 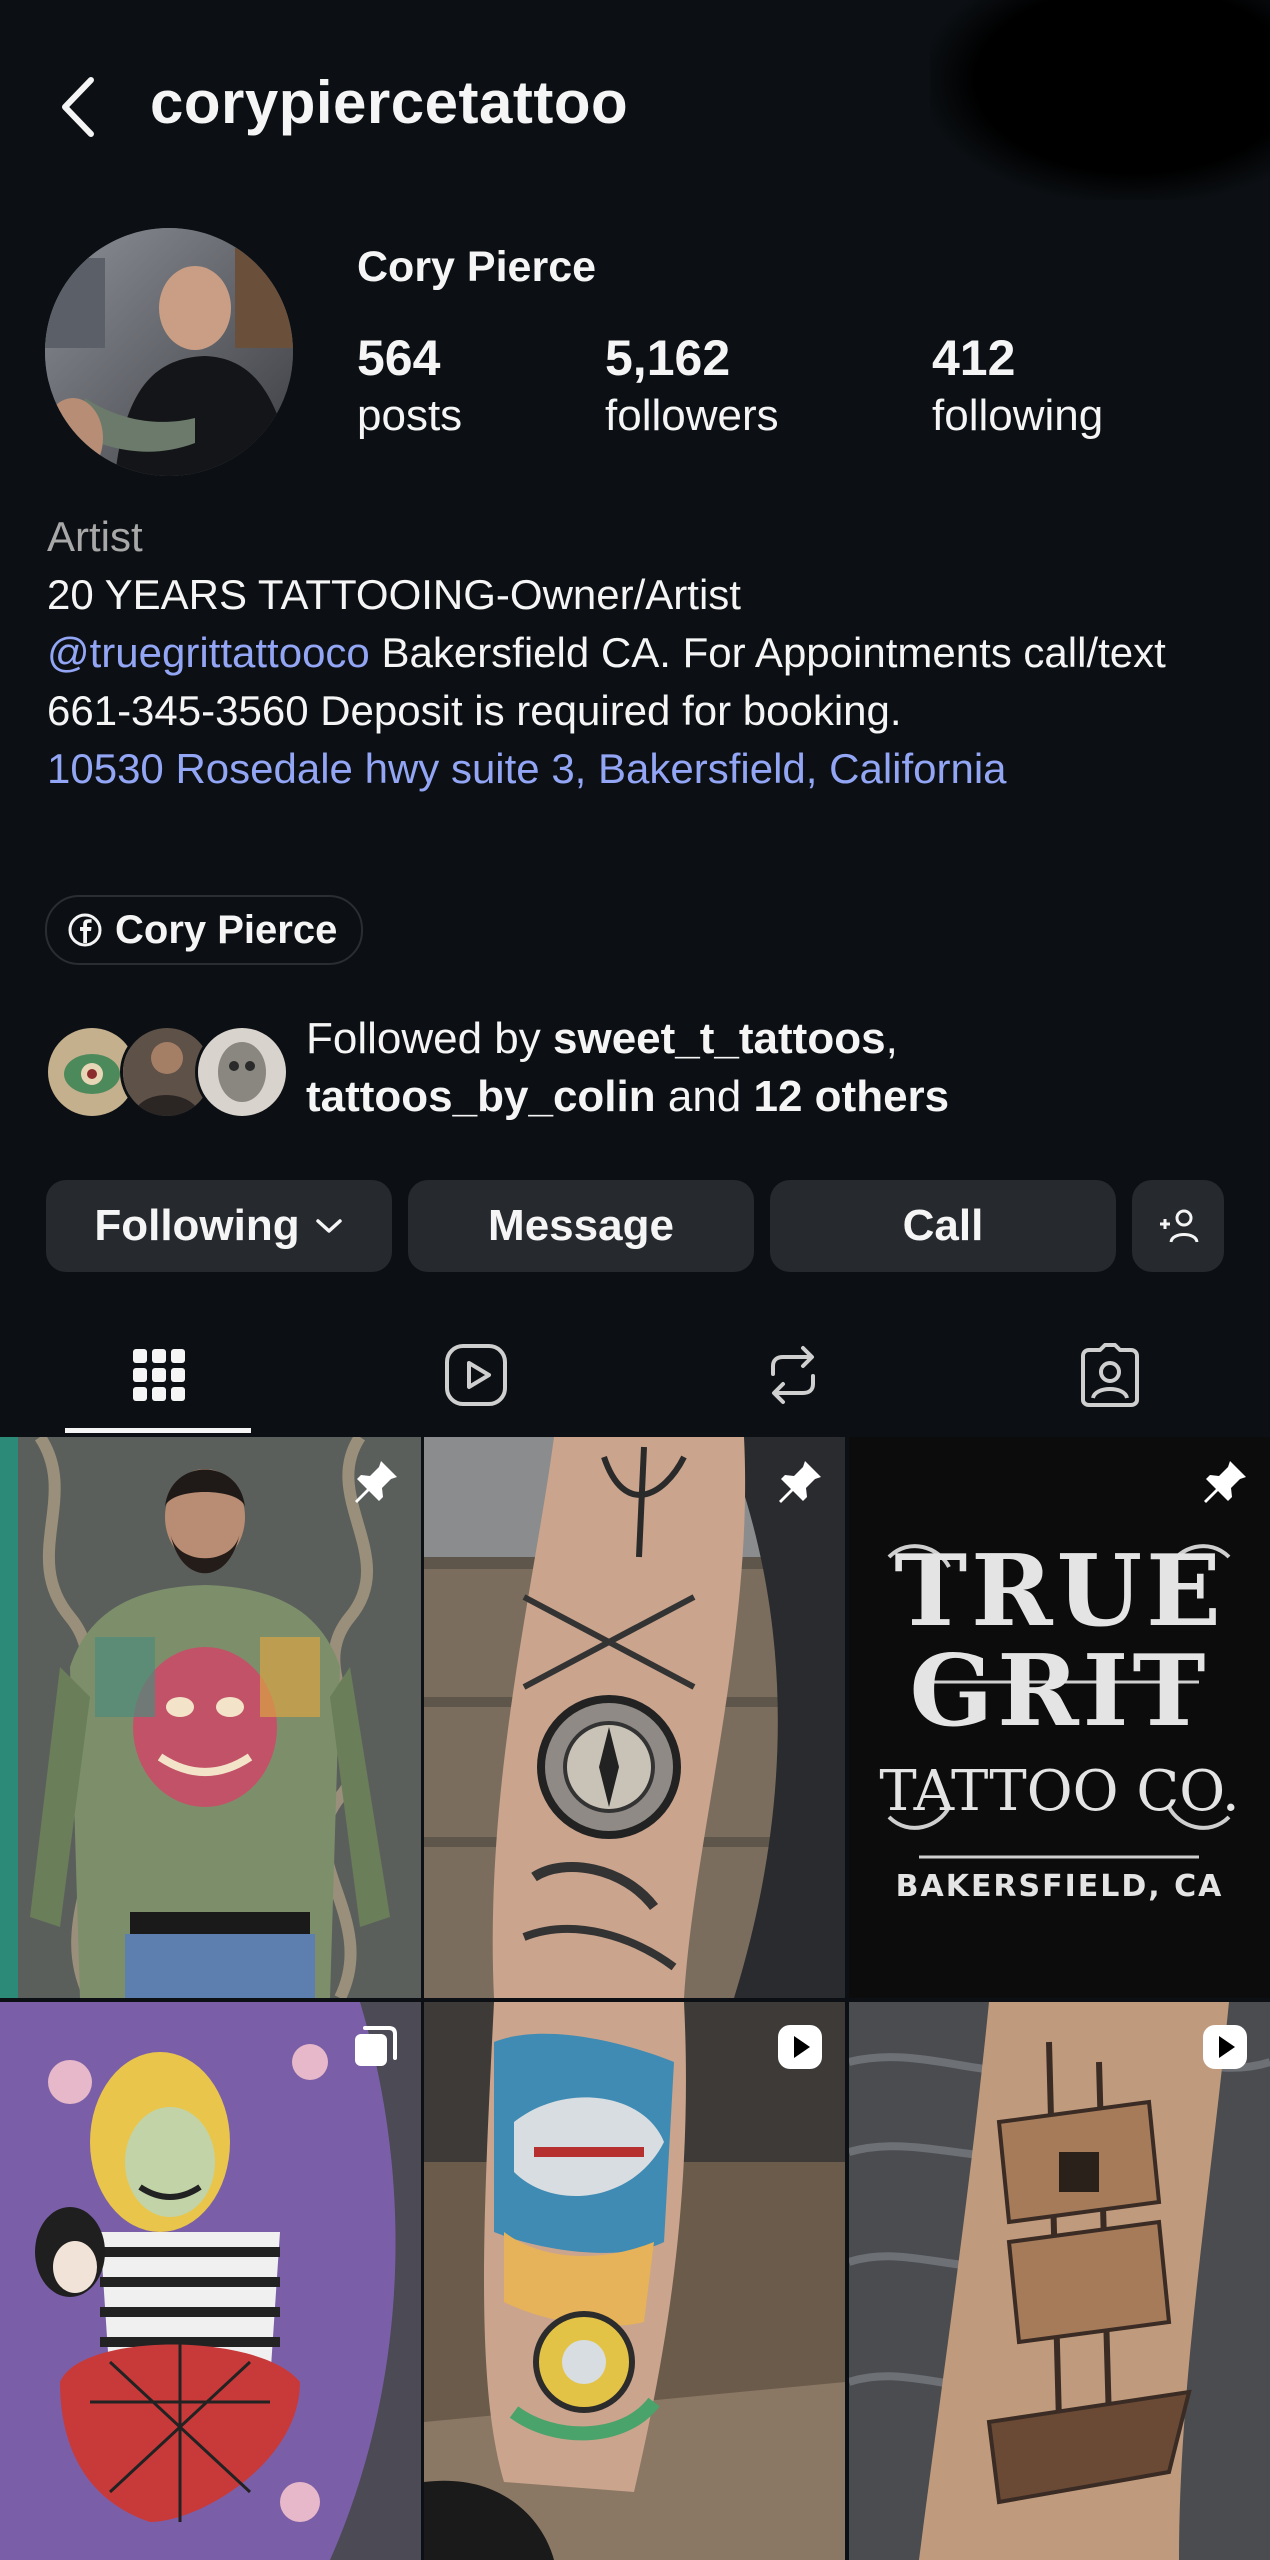 I want to click on following-button: Following, so click(x=219, y=1226).